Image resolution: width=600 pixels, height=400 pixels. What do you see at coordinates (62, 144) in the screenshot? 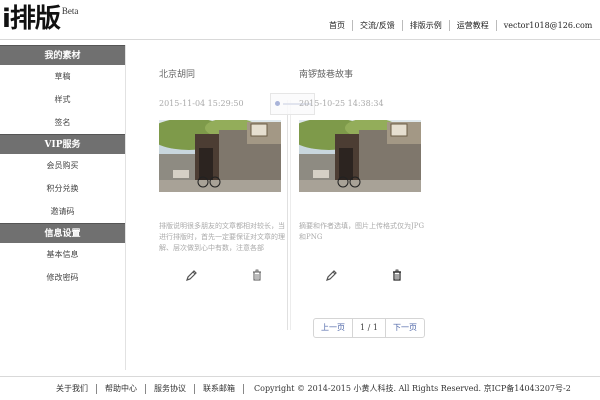
I see `sidebar-section-vip: VIP服务` at bounding box center [62, 144].